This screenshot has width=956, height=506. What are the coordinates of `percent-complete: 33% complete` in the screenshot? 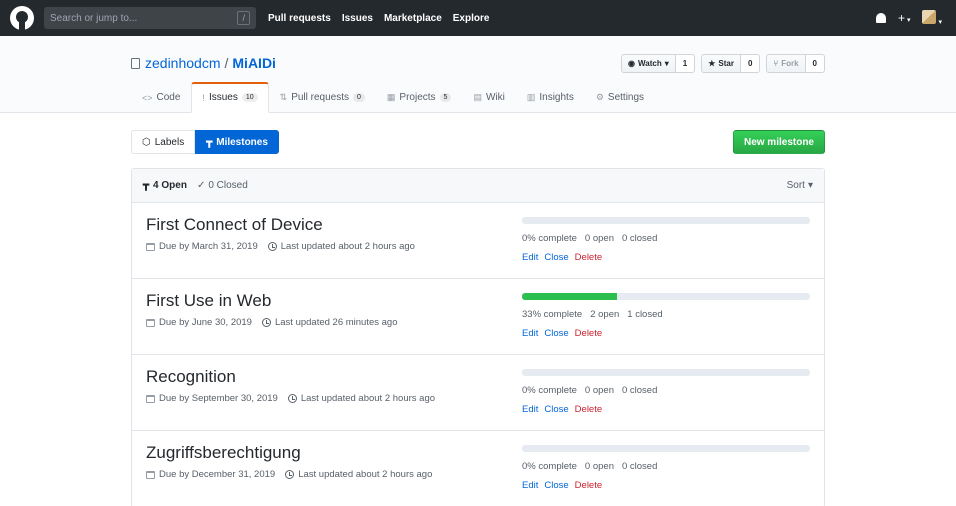 It's located at (552, 314).